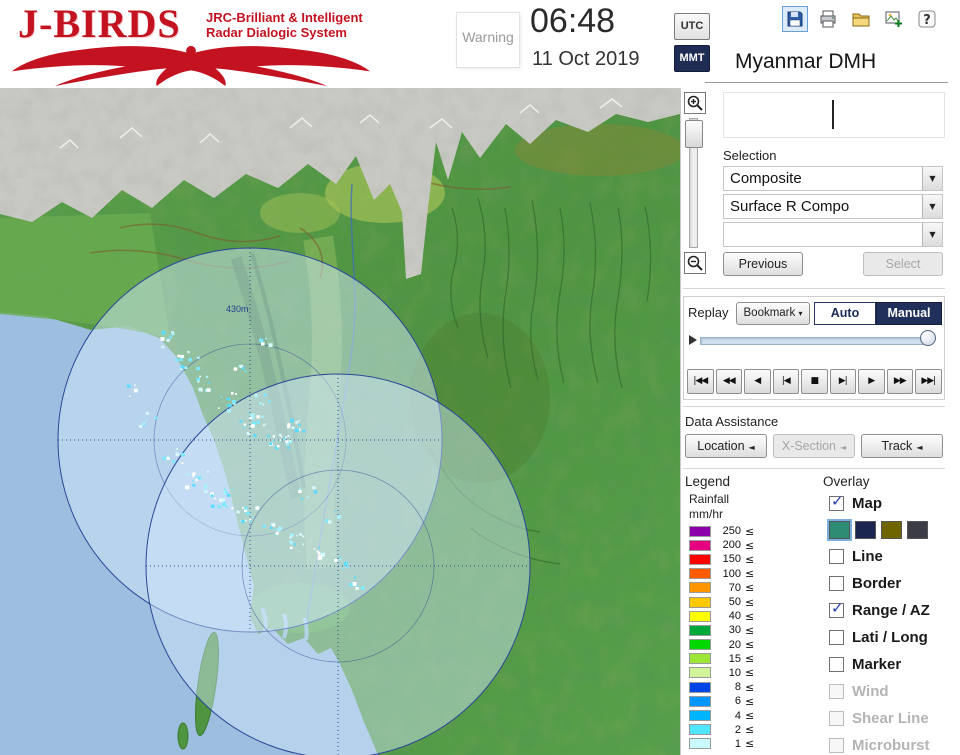  I want to click on auto-mode-button: Auto, so click(845, 313).